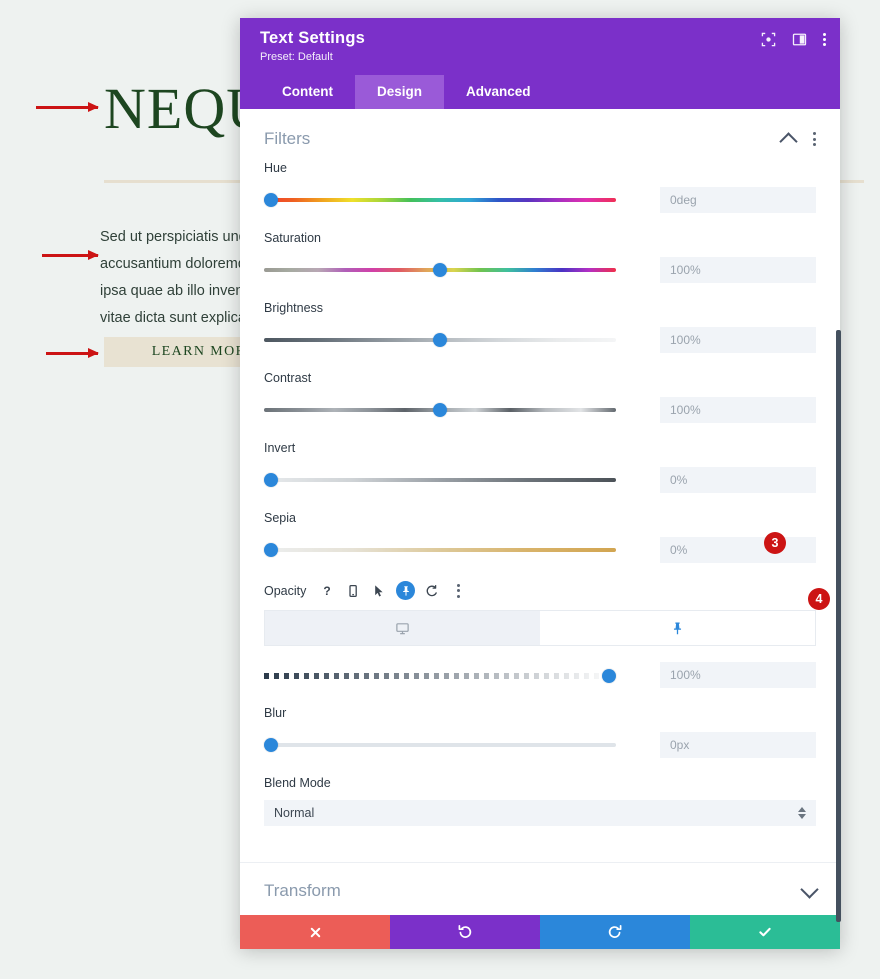 The height and width of the screenshot is (979, 880). Describe the element at coordinates (738, 340) in the screenshot. I see `brightness-value-input: 100%` at that location.